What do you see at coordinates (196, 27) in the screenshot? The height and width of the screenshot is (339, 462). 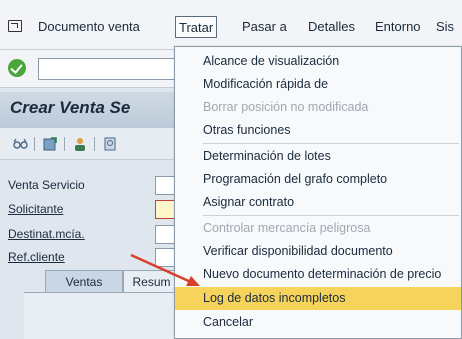 I see `menu-tratar: Tratar` at bounding box center [196, 27].